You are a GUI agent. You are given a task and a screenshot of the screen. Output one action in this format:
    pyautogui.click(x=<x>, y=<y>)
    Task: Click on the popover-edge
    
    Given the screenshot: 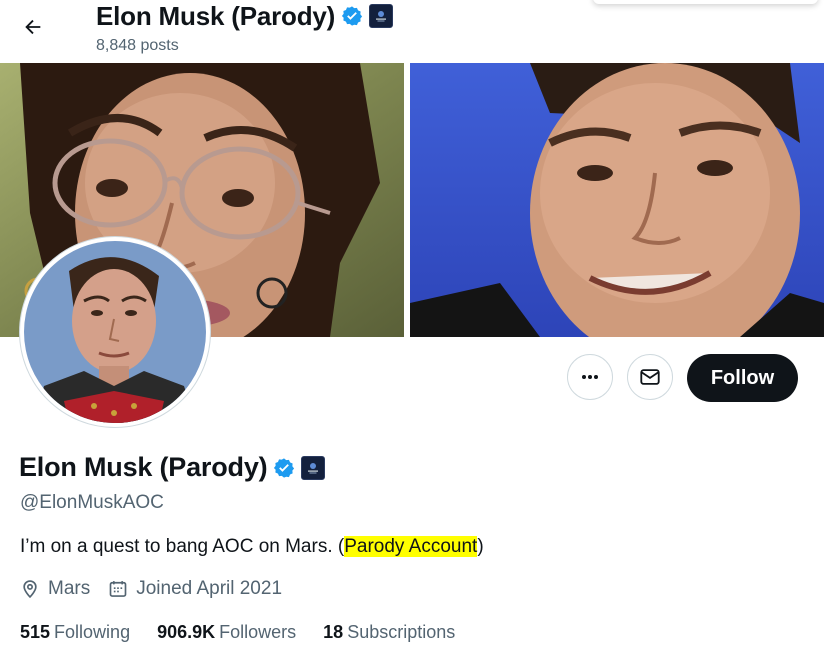 What is the action you would take?
    pyautogui.click(x=705, y=2)
    